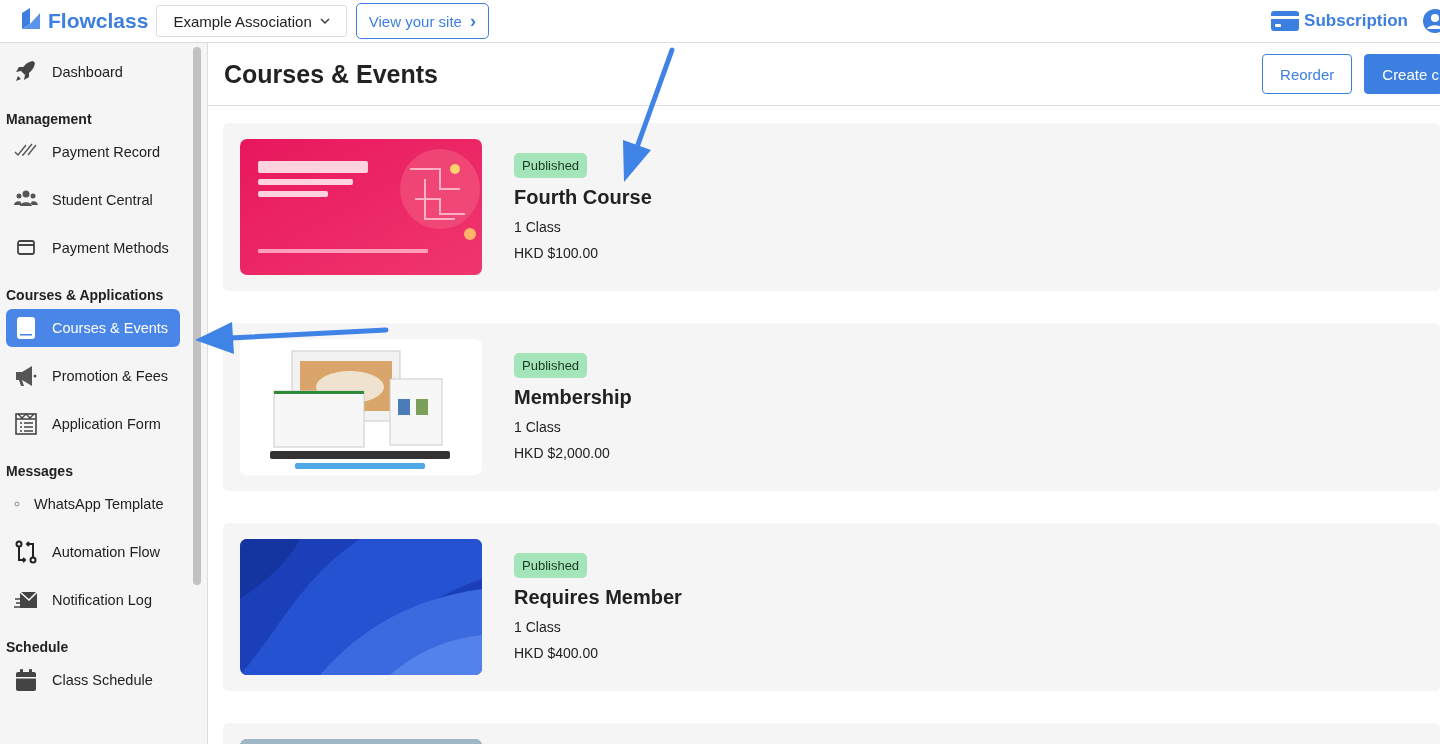 The image size is (1440, 744). What do you see at coordinates (26, 328) in the screenshot?
I see `book-icon` at bounding box center [26, 328].